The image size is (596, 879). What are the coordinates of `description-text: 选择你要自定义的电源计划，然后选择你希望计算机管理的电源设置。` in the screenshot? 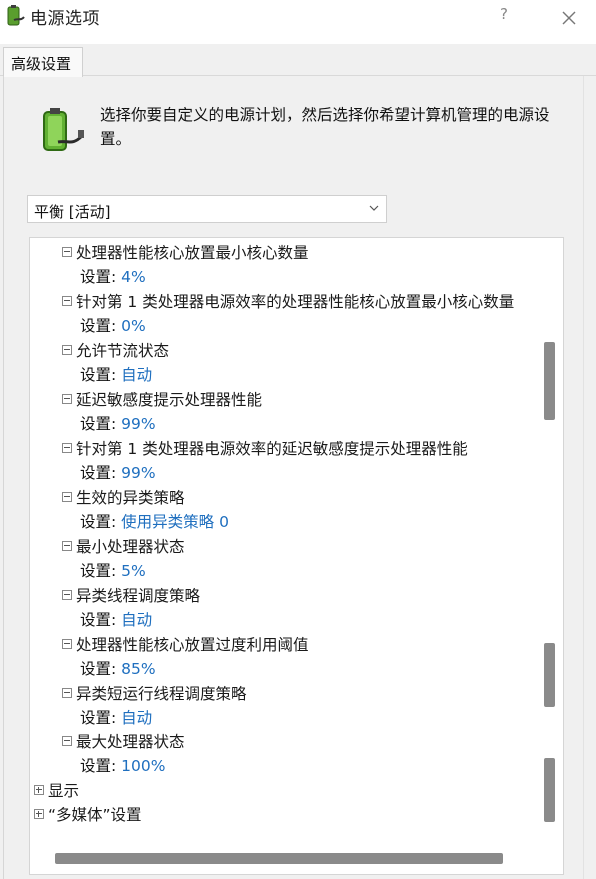 It's located at (325, 127).